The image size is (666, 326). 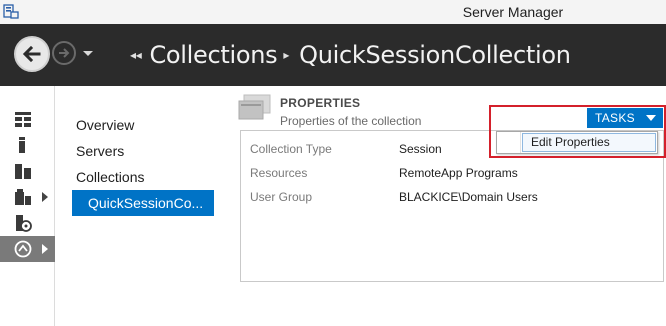 I want to click on nav-item-servers: Servers, so click(x=143, y=151).